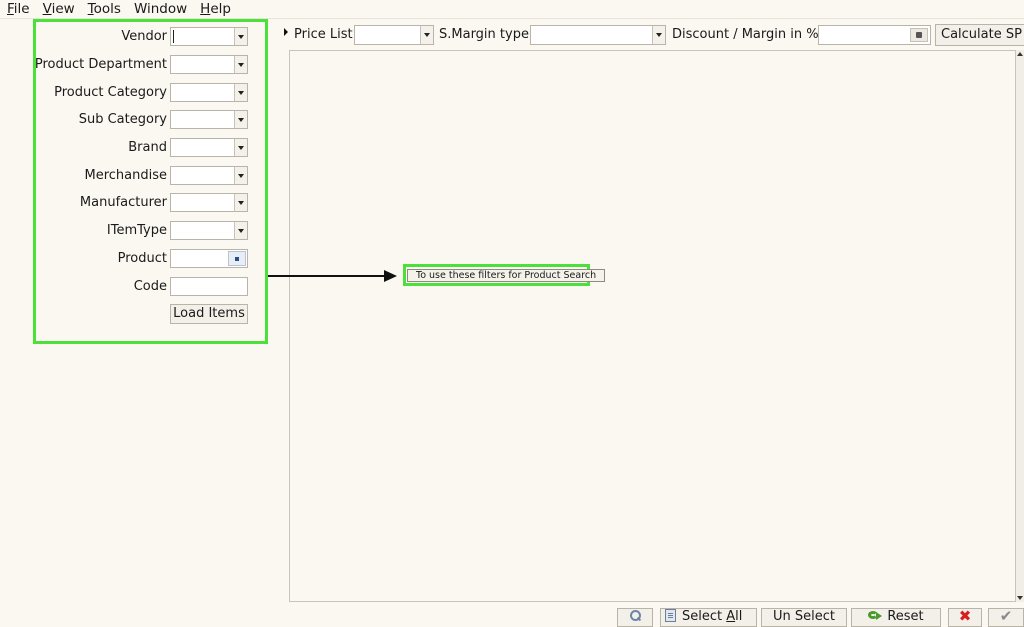 Image resolution: width=1024 pixels, height=627 pixels. Describe the element at coordinates (209, 202) in the screenshot. I see `manufacturer-combo` at that location.